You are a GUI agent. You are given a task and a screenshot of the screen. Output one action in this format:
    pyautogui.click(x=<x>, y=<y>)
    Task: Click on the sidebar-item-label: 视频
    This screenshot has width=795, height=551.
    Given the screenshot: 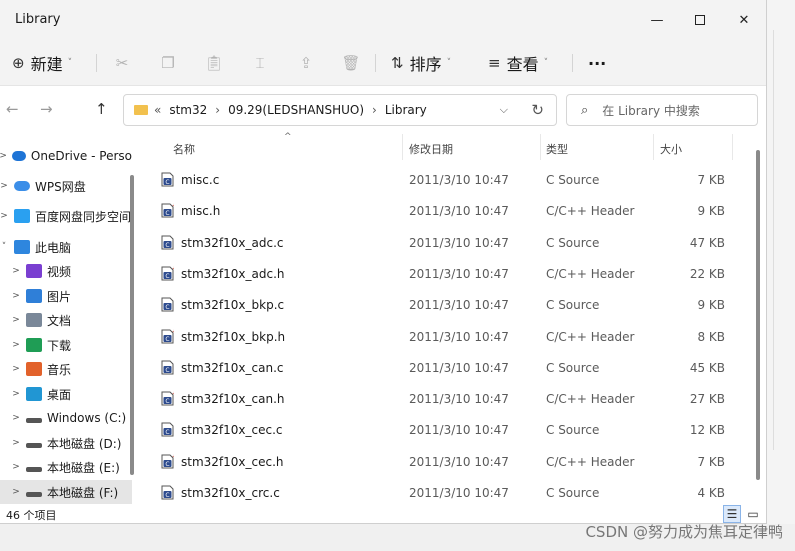 What is the action you would take?
    pyautogui.click(x=59, y=271)
    